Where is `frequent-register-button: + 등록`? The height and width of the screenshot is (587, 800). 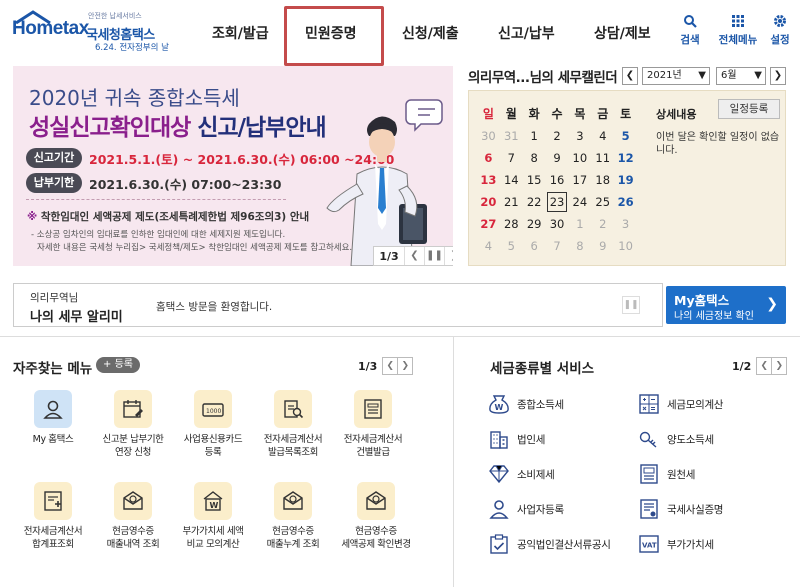
frequent-register-button: + 등록 is located at coordinates (118, 365).